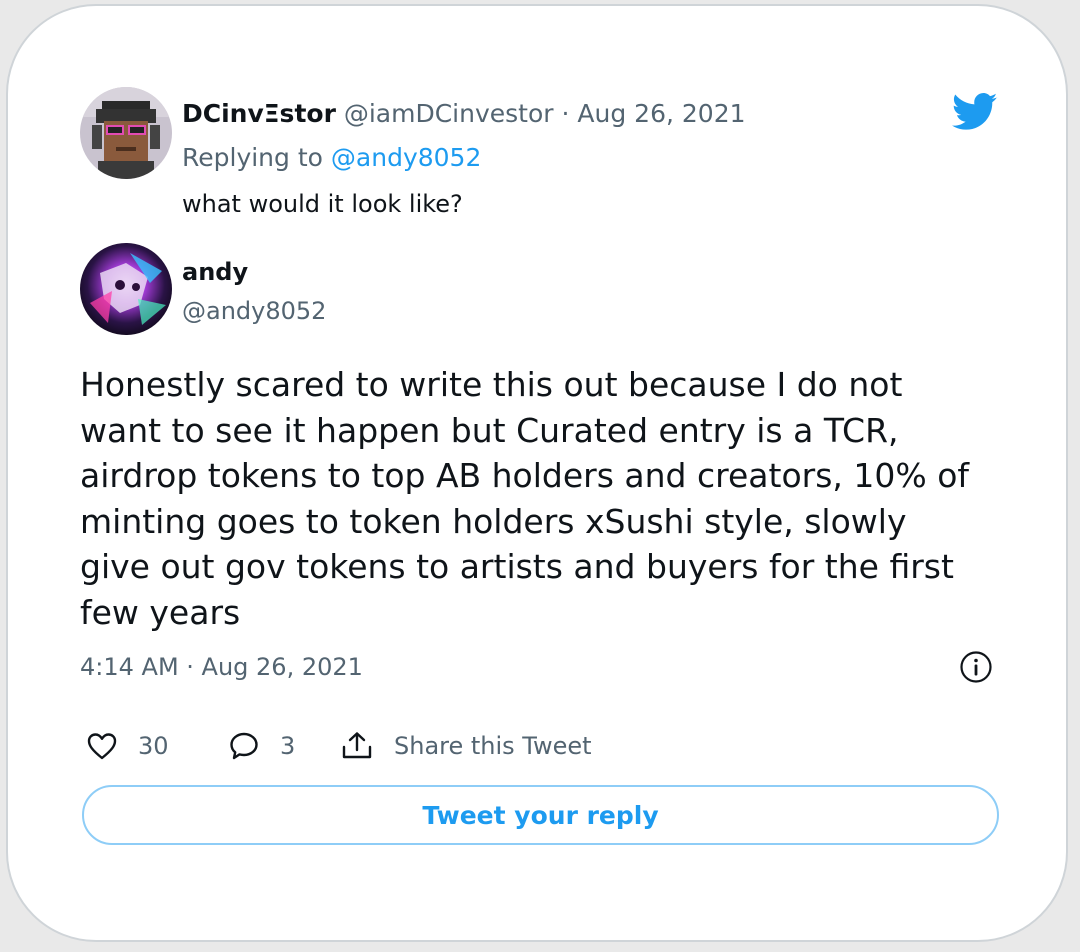  What do you see at coordinates (406, 157) in the screenshot?
I see `replying-to-handle: @andy8052` at bounding box center [406, 157].